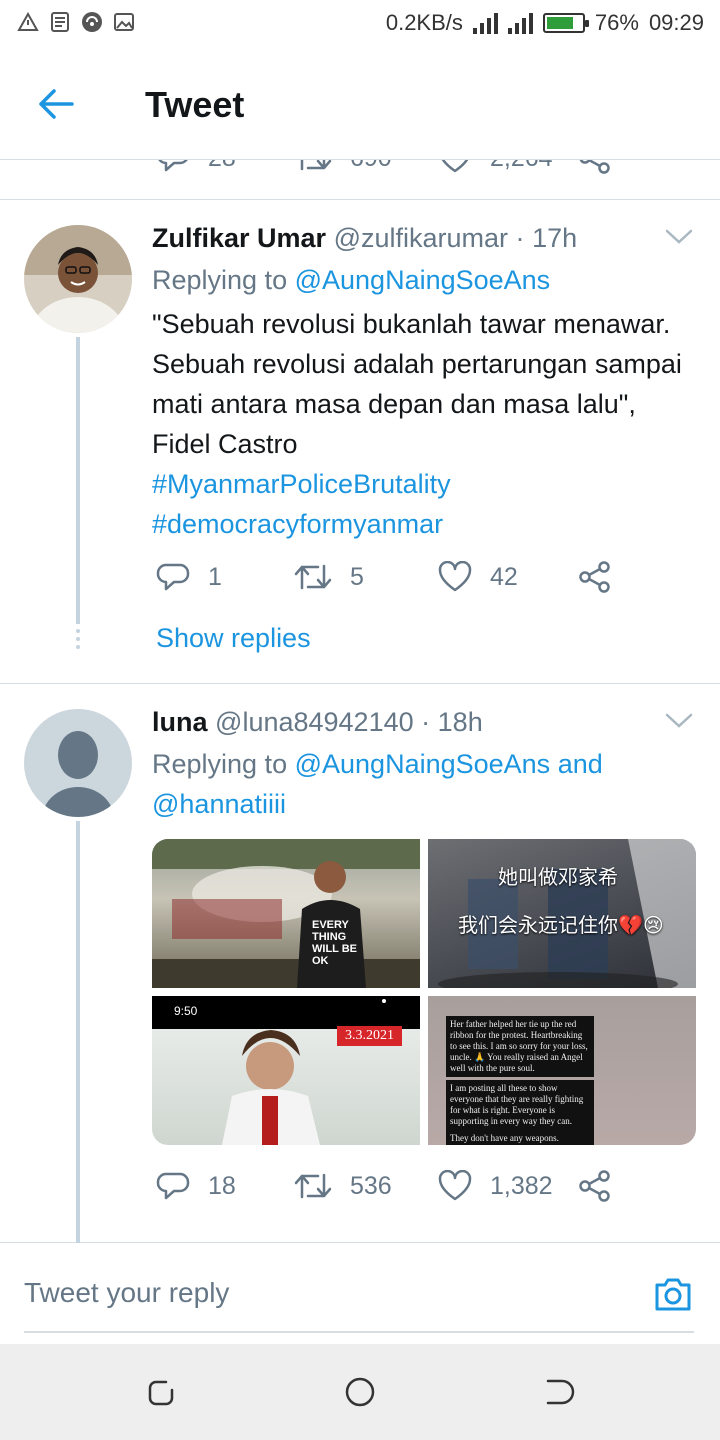 The width and height of the screenshot is (720, 1440). Describe the element at coordinates (616, 22) in the screenshot. I see `battery-percent: 76%` at that location.